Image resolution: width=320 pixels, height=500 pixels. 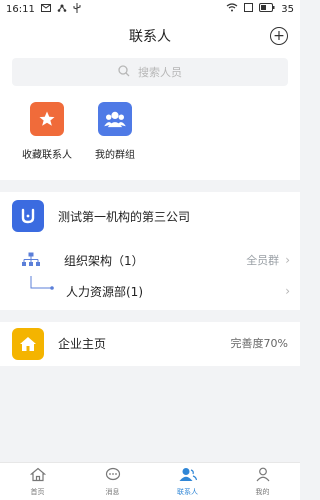 What do you see at coordinates (115, 155) in the screenshot?
I see `groups-label: 我的群组` at bounding box center [115, 155].